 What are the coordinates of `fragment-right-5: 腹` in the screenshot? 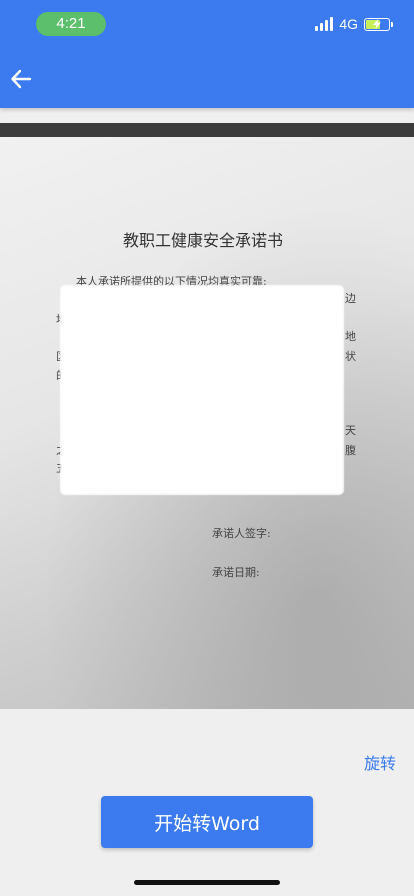 It's located at (350, 450).